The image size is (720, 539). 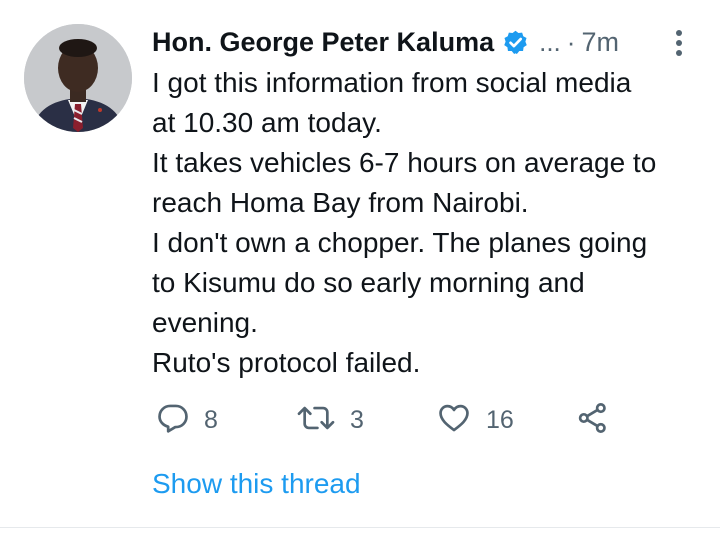 What do you see at coordinates (340, 202) in the screenshot?
I see `tweet-text-line: reach Homa Bay from Nairobi.` at bounding box center [340, 202].